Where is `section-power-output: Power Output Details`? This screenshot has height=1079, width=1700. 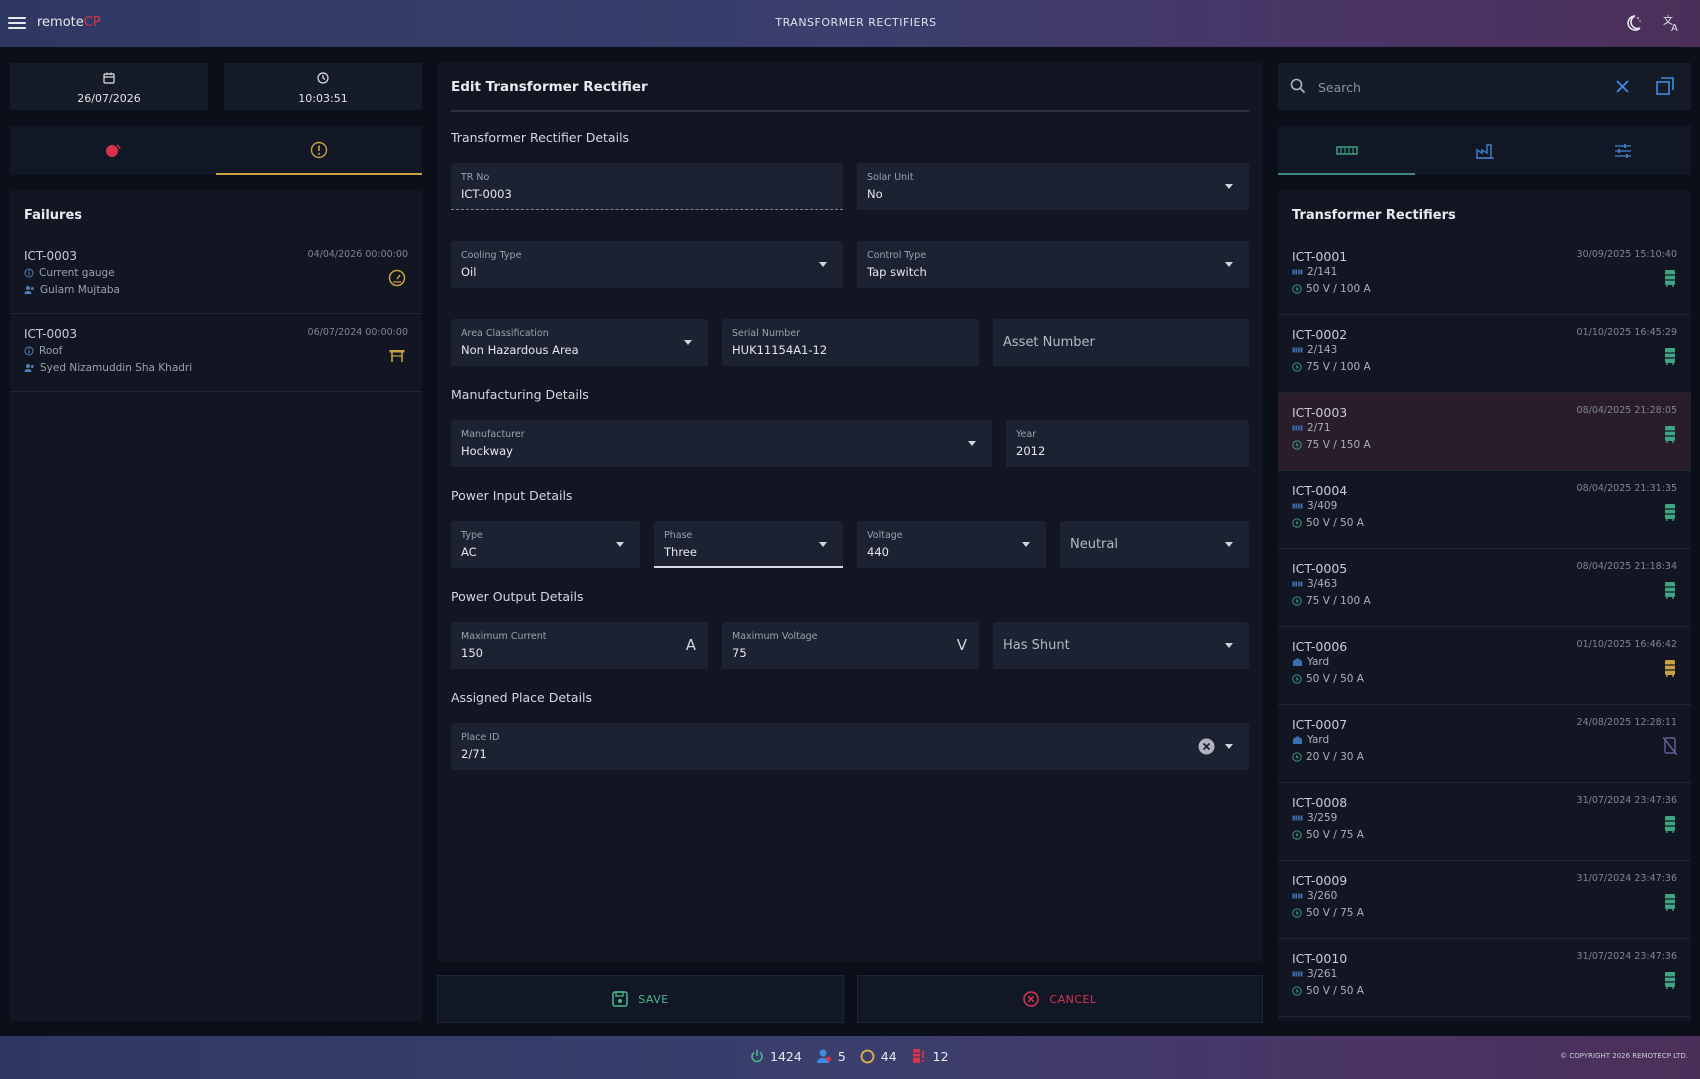 section-power-output: Power Output Details is located at coordinates (517, 596).